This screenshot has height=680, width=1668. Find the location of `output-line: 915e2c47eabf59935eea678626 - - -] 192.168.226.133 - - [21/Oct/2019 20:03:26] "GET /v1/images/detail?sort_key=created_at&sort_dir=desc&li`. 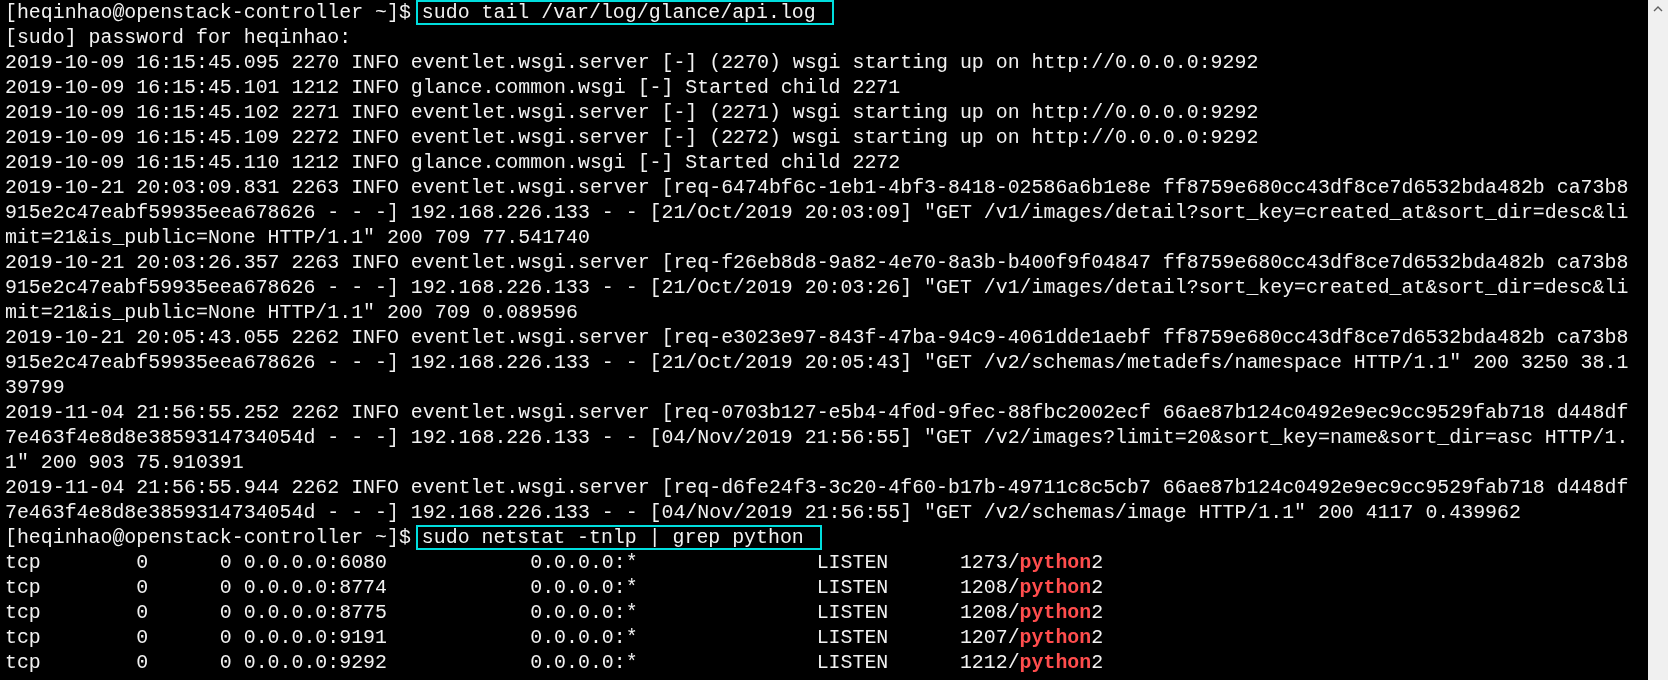

output-line: 915e2c47eabf59935eea678626 - - -] 192.168.226.133 - - [21/Oct/2019 20:03:26] "GET /v1/images/detail?sort_key=created_at&sort_dir=desc&li is located at coordinates (817, 287).